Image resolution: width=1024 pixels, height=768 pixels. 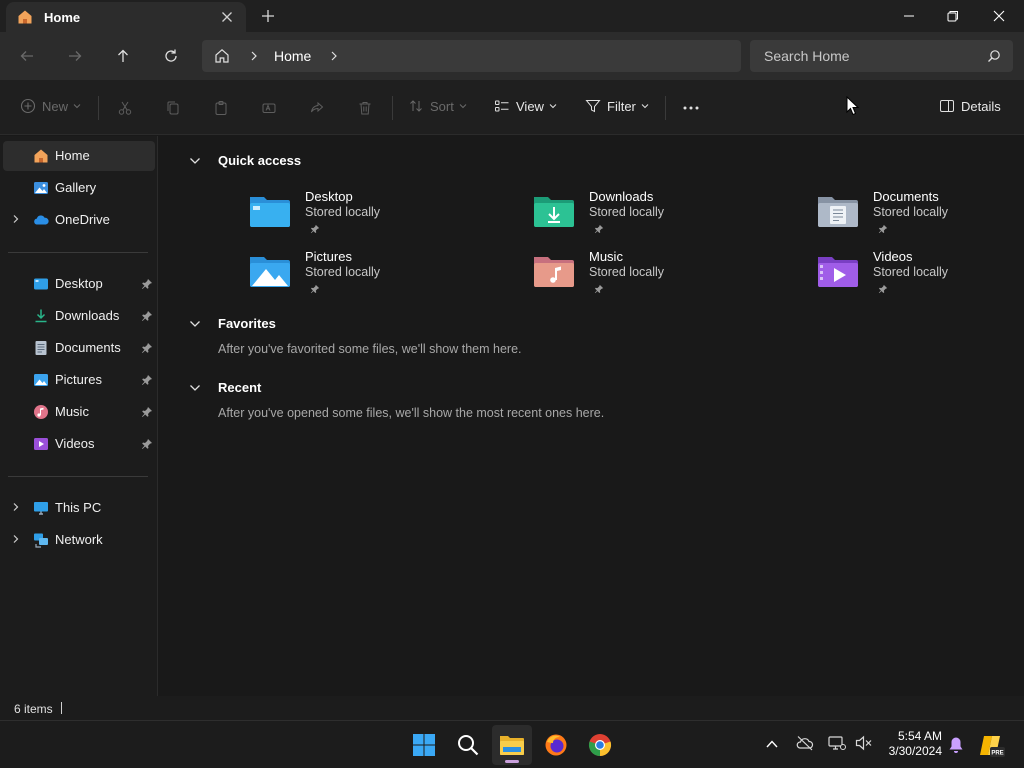 I want to click on sidebar-item-network: Network, so click(x=79, y=540).